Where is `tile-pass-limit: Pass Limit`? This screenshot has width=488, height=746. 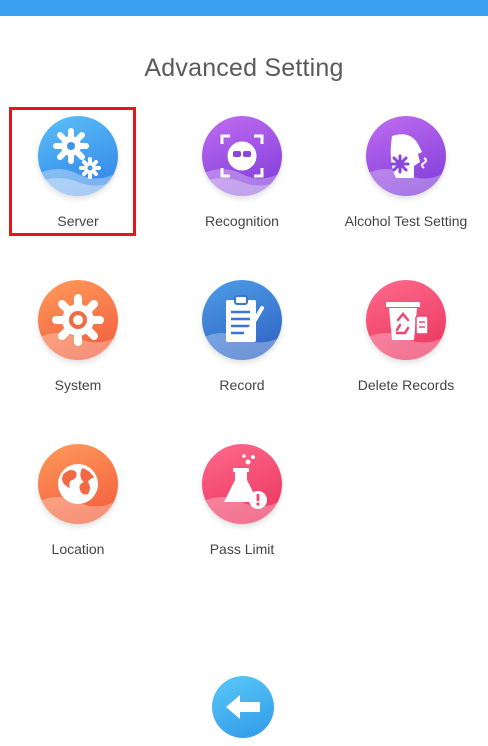 tile-pass-limit: Pass Limit is located at coordinates (242, 509).